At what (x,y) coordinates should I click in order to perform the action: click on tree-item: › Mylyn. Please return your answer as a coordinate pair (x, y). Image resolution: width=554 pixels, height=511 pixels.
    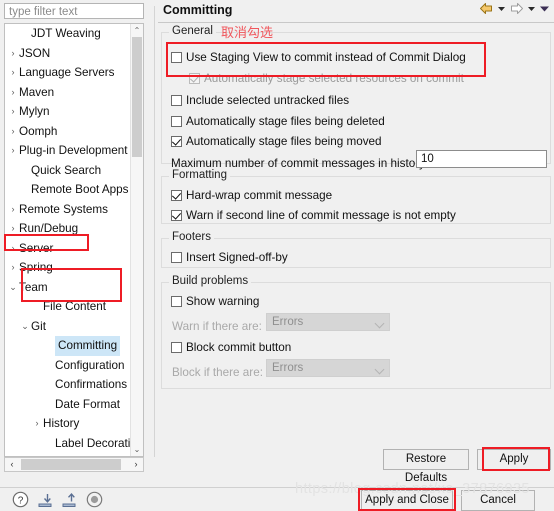
    Looking at the image, I should click on (68, 112).